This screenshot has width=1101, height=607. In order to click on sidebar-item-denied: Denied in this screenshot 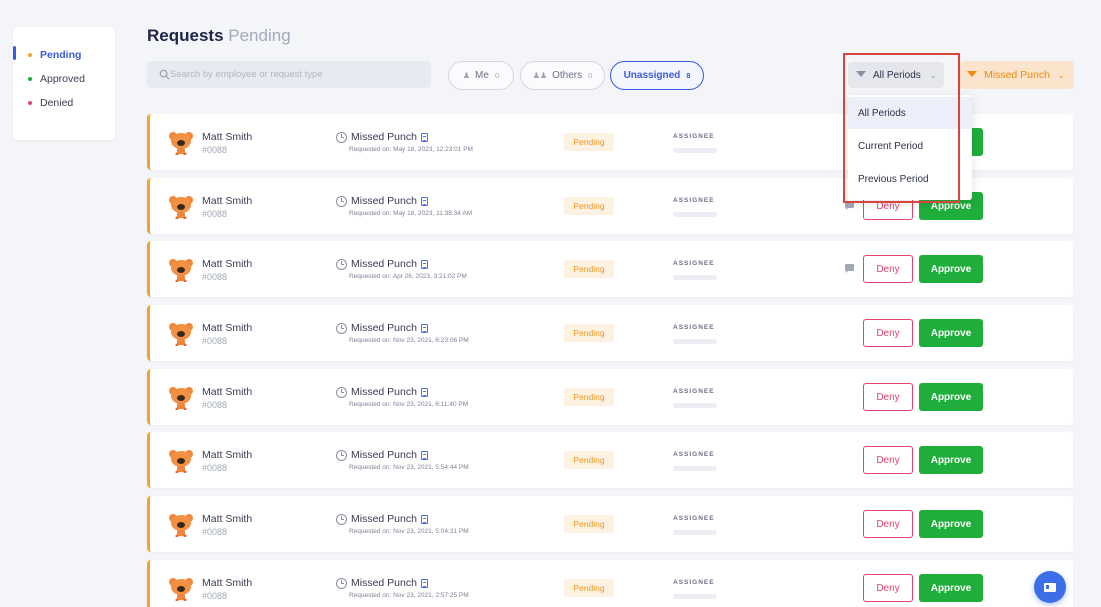, I will do `click(64, 103)`.